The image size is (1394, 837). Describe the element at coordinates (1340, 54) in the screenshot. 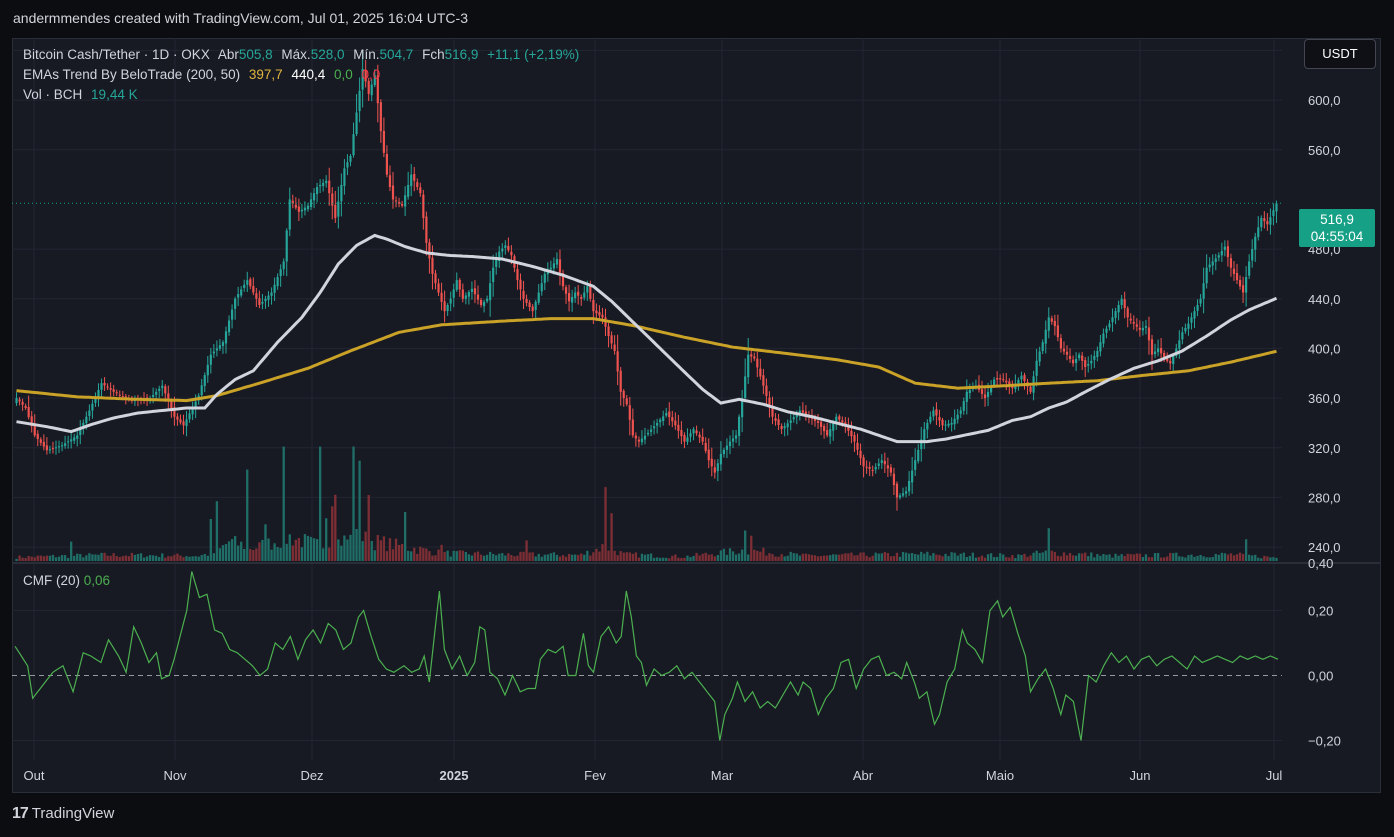

I see `currency-selector: USDT` at that location.